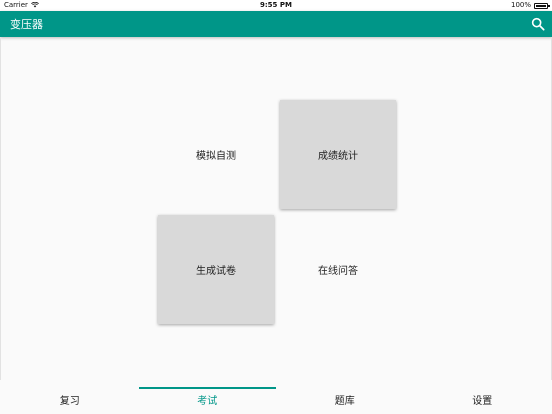  Describe the element at coordinates (542, 5) in the screenshot. I see `battery-icon` at that location.